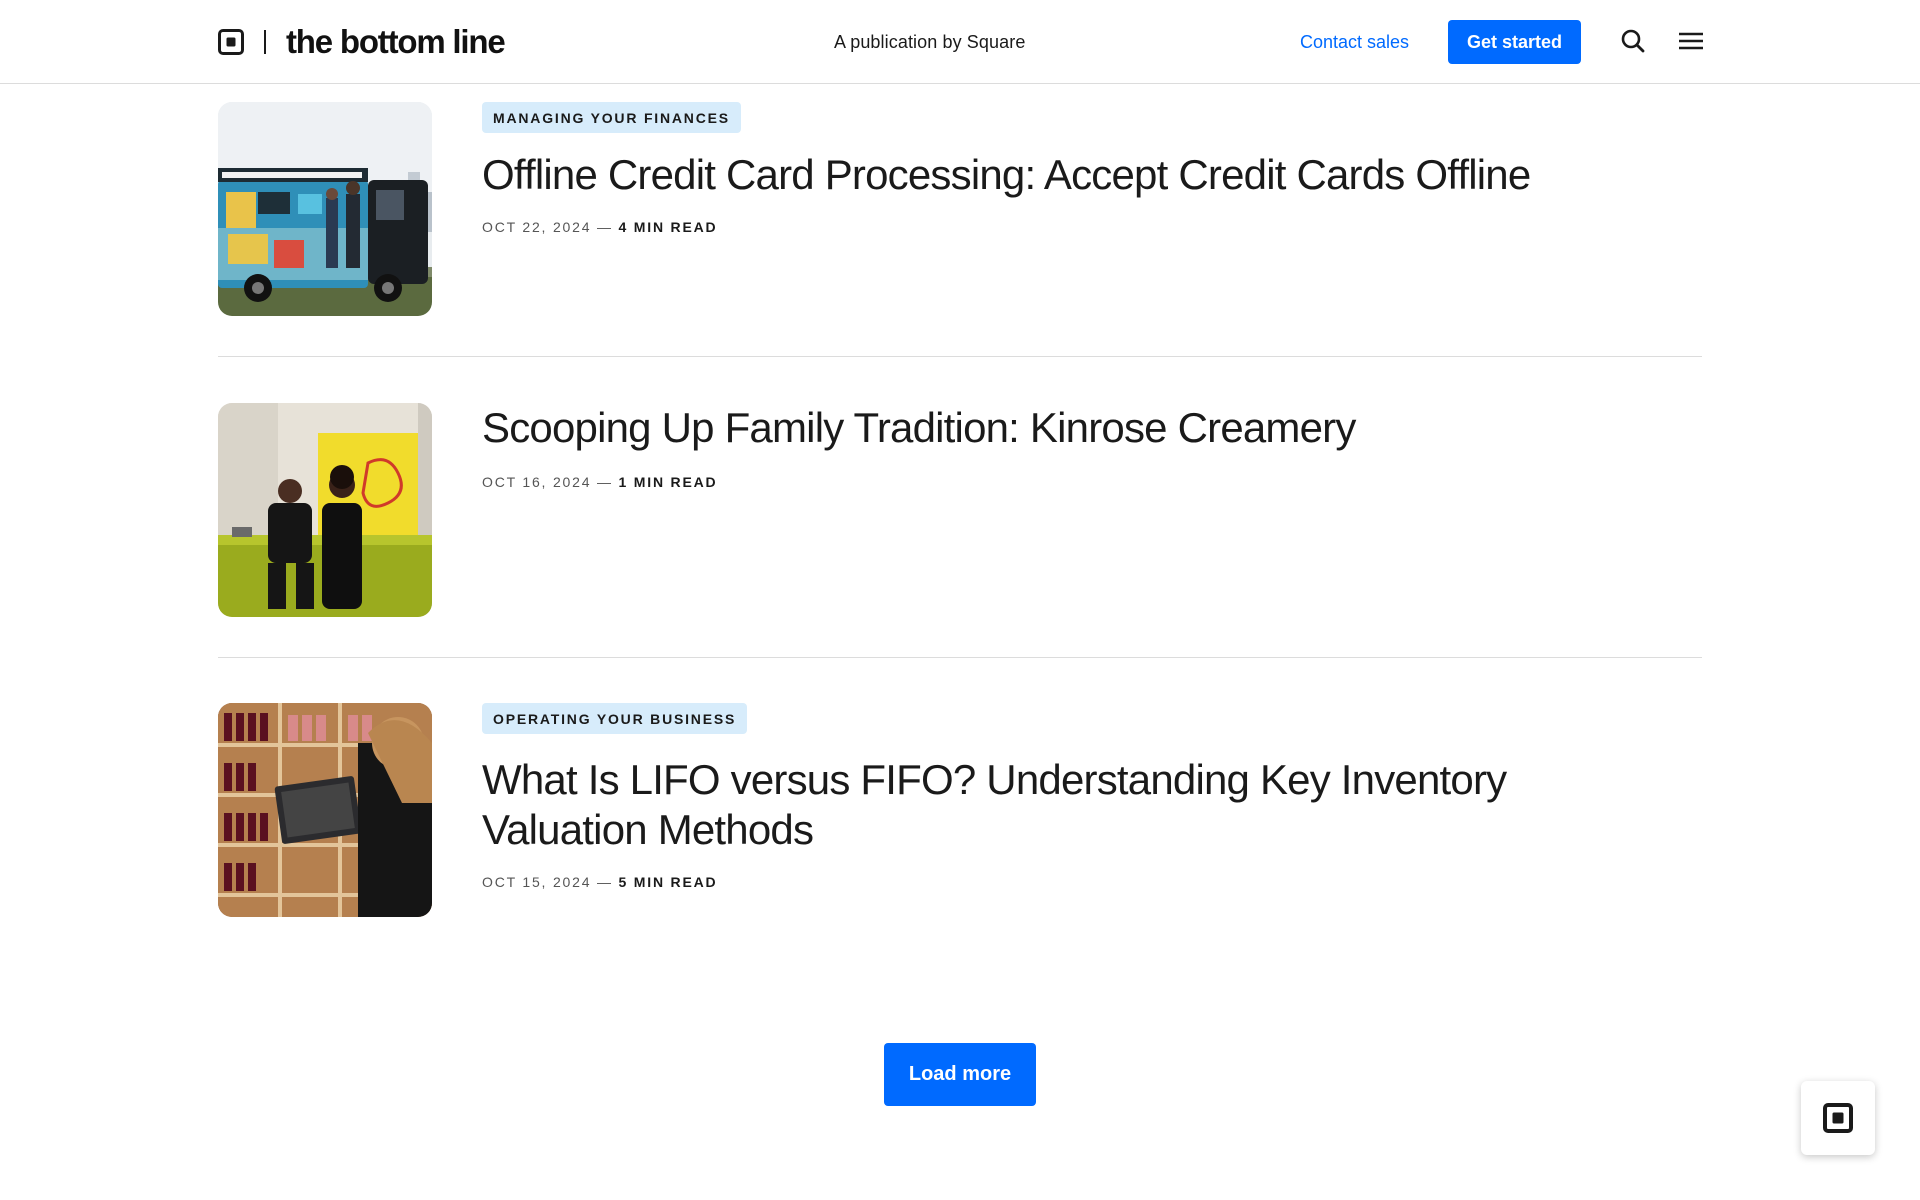  I want to click on article-thumbnail-creamery, so click(325, 510).